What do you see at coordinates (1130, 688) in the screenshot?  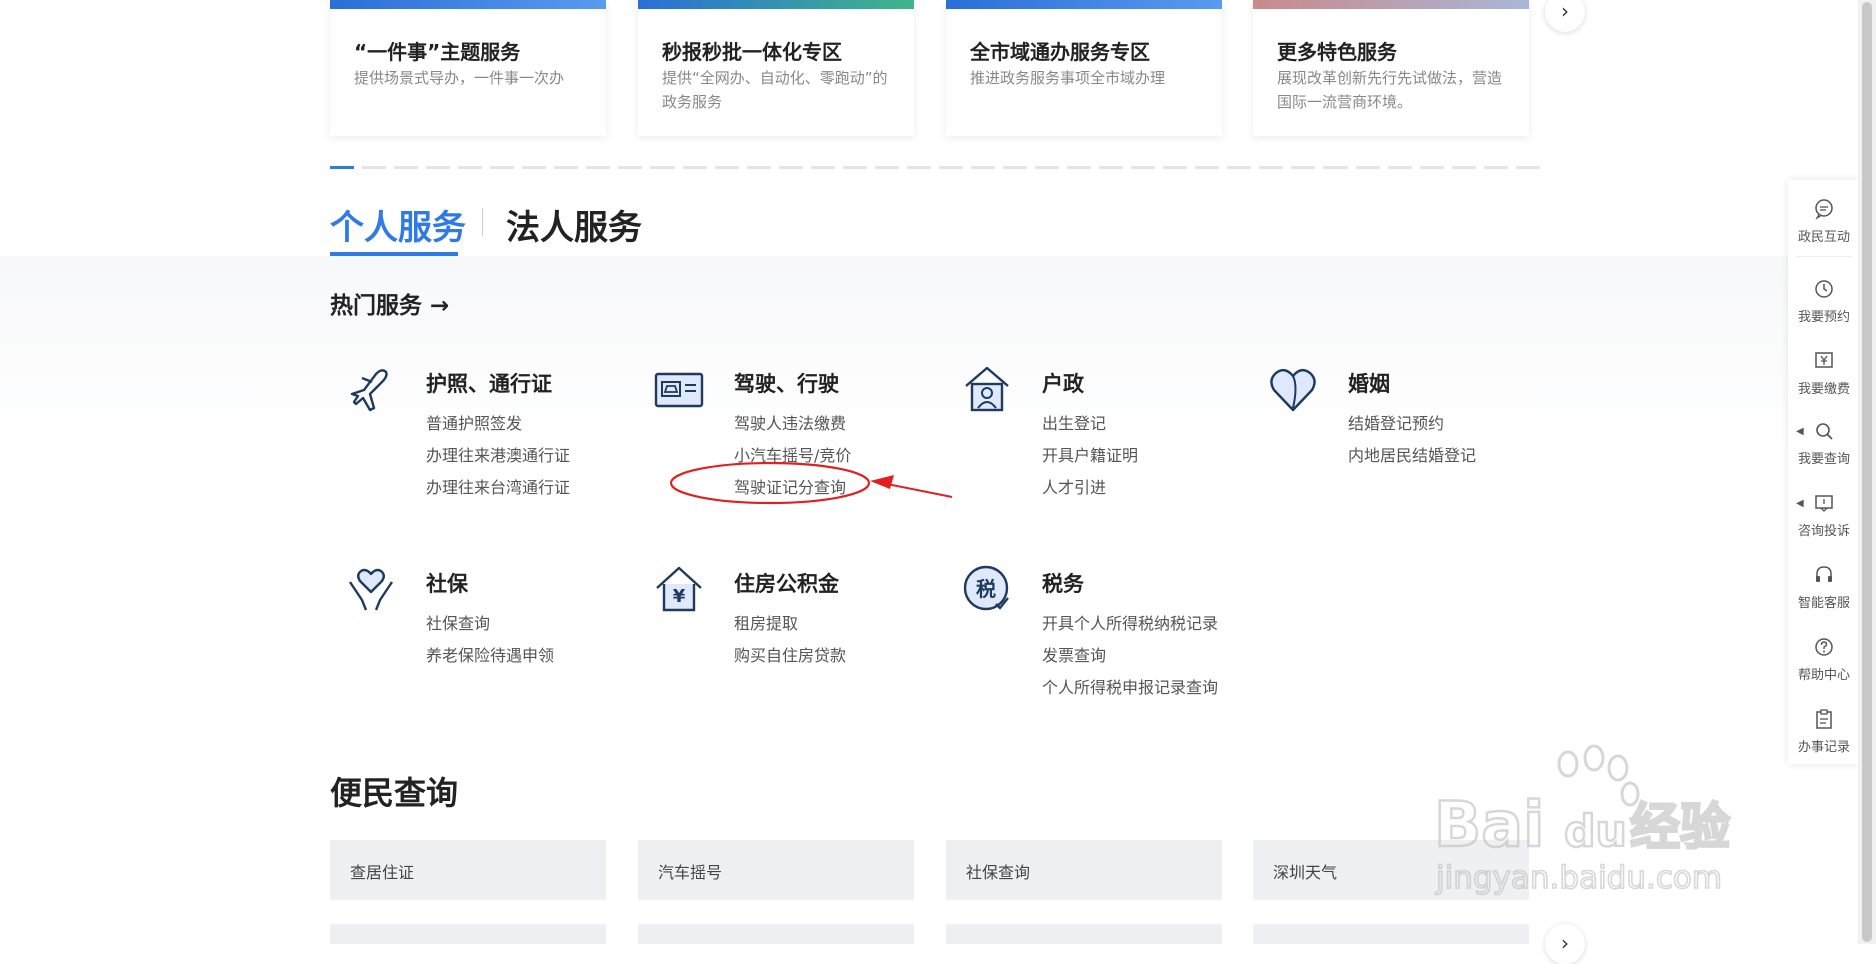 I see `service-link: 个人所得税申报记录查询` at bounding box center [1130, 688].